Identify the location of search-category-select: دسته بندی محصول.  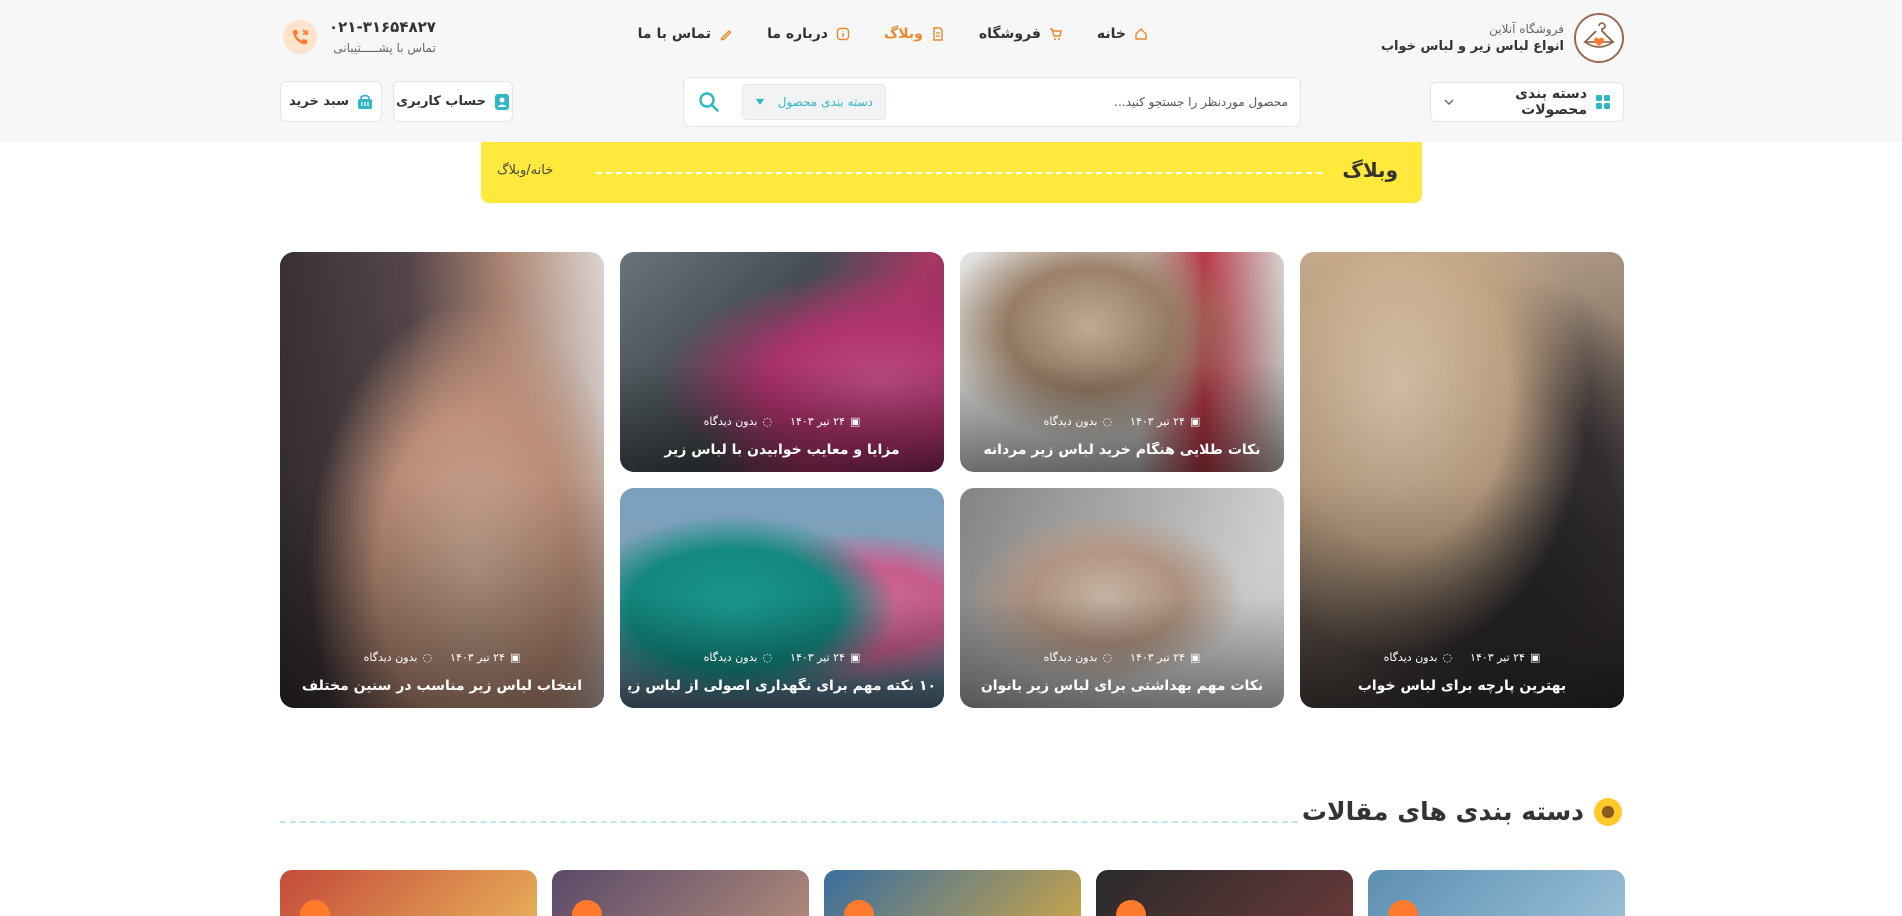
(814, 102).